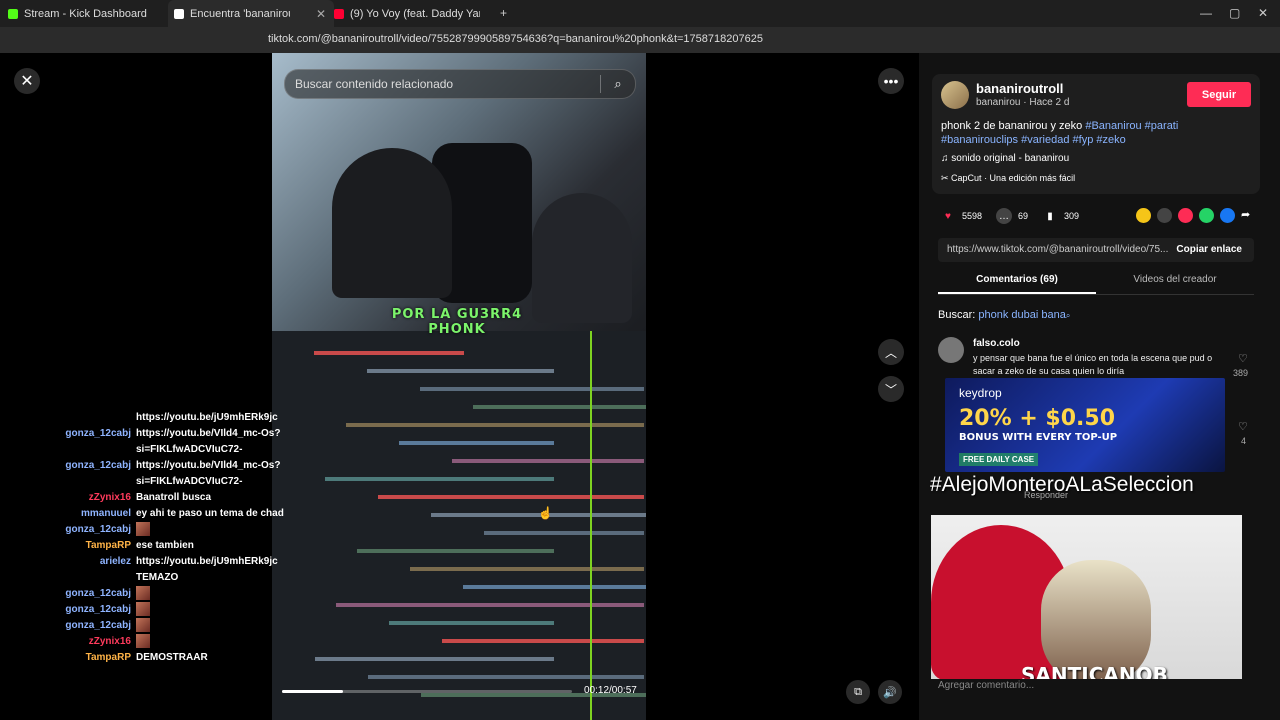  What do you see at coordinates (442, 84) in the screenshot?
I see `related-search-input` at bounding box center [442, 84].